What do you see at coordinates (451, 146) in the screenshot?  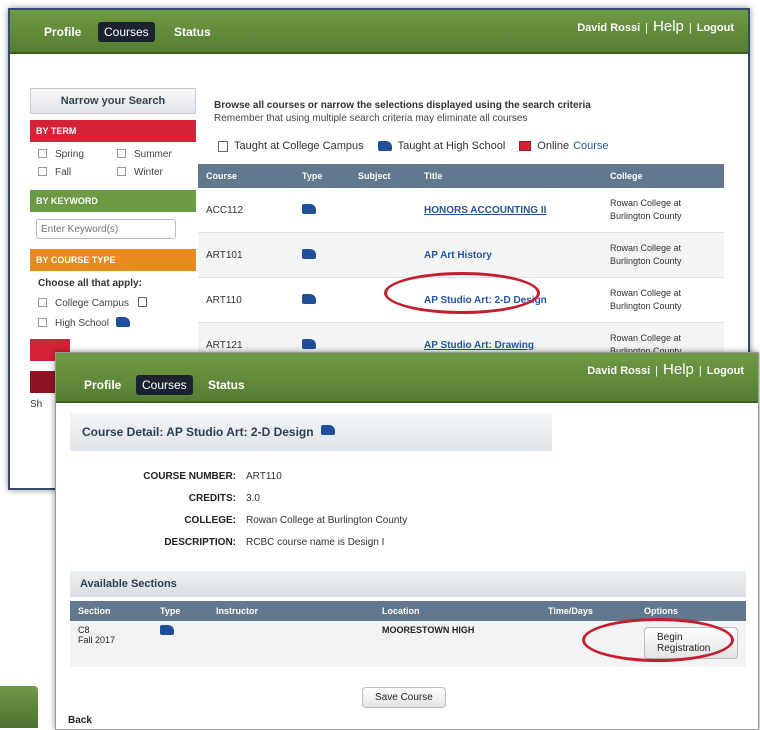 I see `legend-high-school-label: Taught at High School` at bounding box center [451, 146].